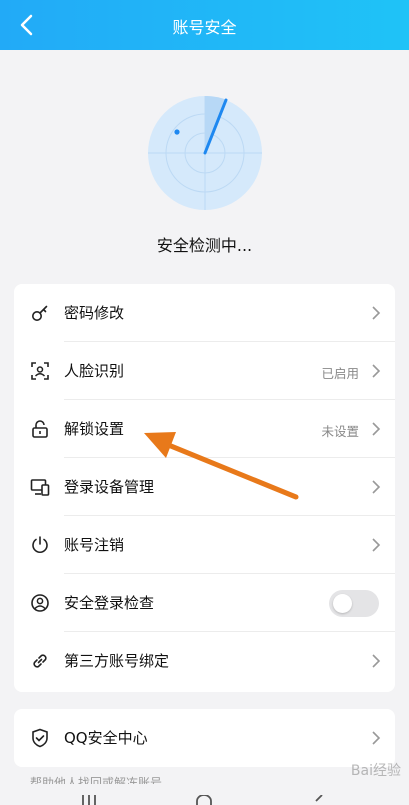  I want to click on key-icon, so click(40, 313).